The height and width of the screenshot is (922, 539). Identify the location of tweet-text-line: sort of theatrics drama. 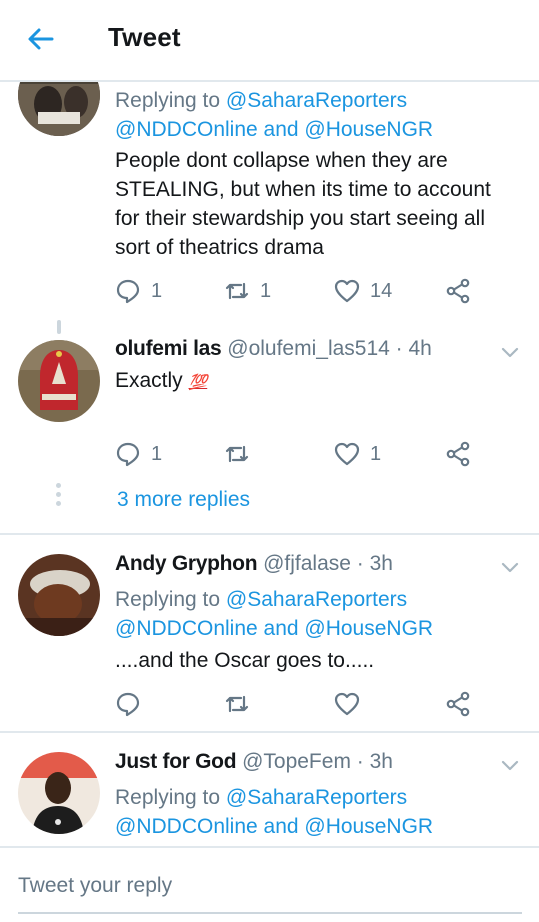
(219, 247).